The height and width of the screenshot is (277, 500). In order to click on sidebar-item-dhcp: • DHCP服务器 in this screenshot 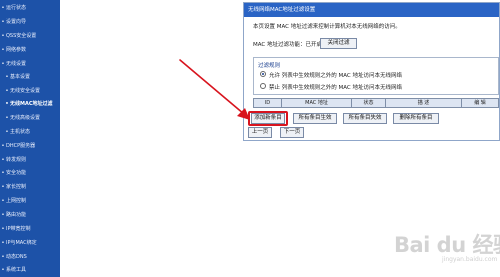, I will do `click(30, 146)`.